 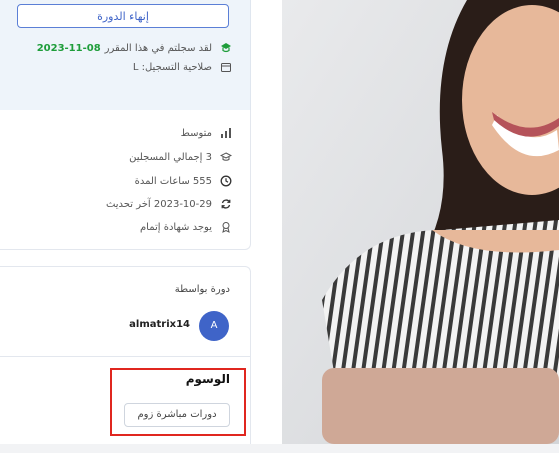 What do you see at coordinates (123, 16) in the screenshot?
I see `finish-course-button: إنهاء الدورة` at bounding box center [123, 16].